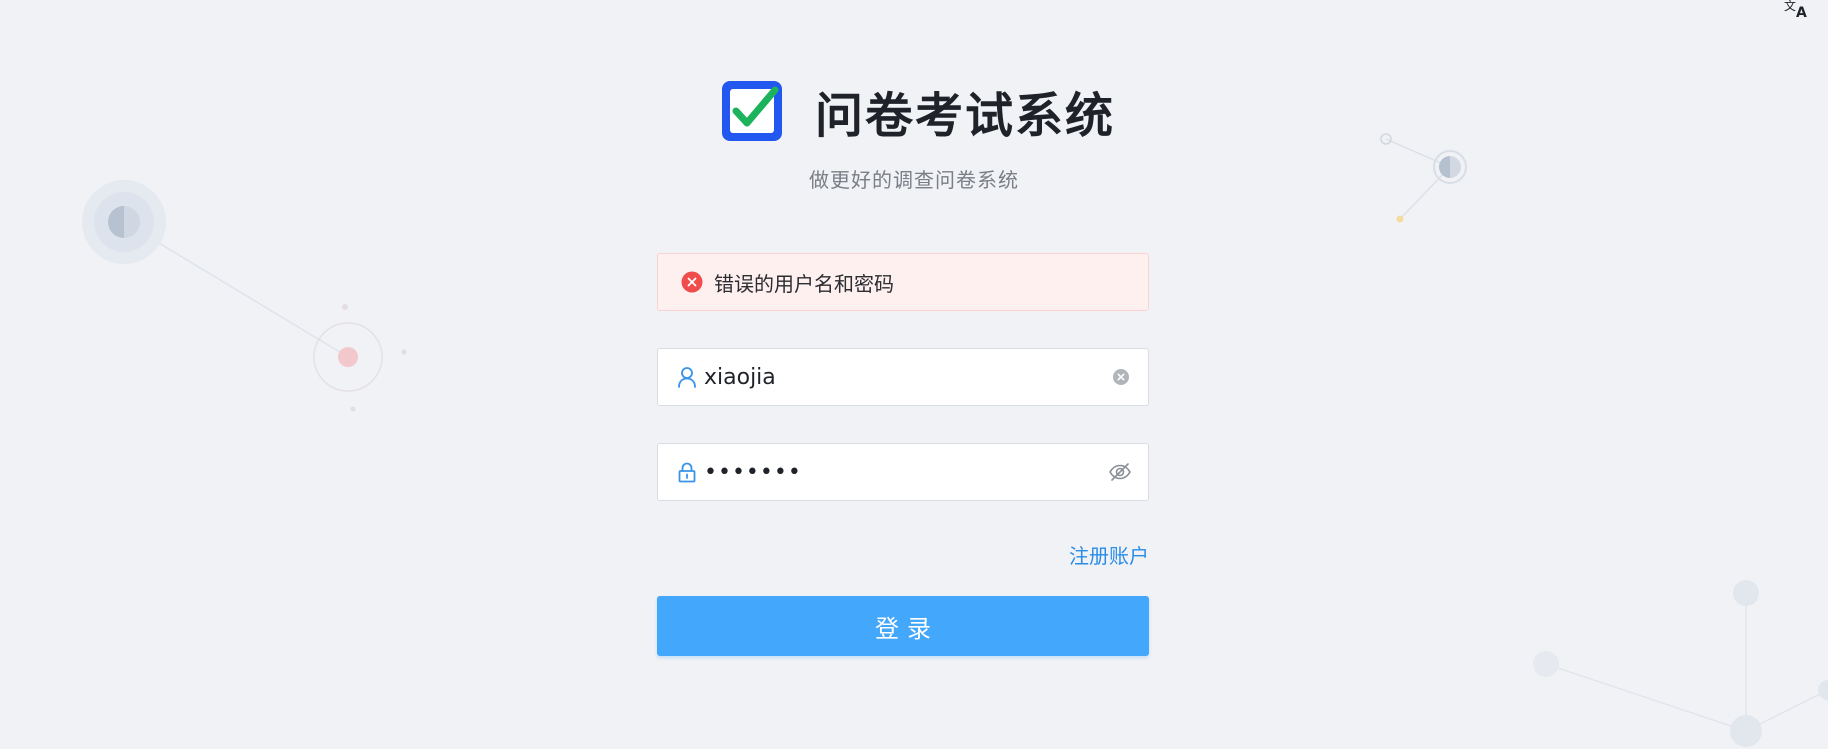 This screenshot has width=1828, height=749. I want to click on error-circle-icon, so click(692, 282).